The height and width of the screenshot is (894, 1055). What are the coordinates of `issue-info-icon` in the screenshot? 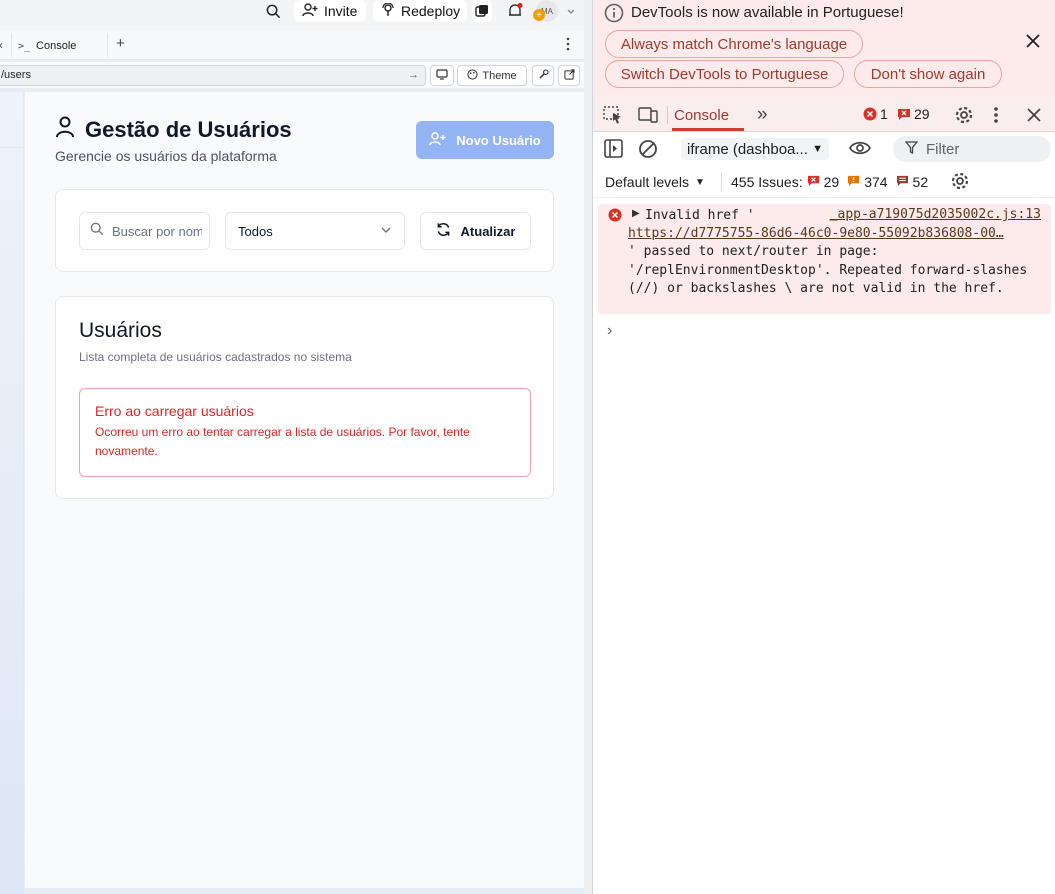 It's located at (902, 182).